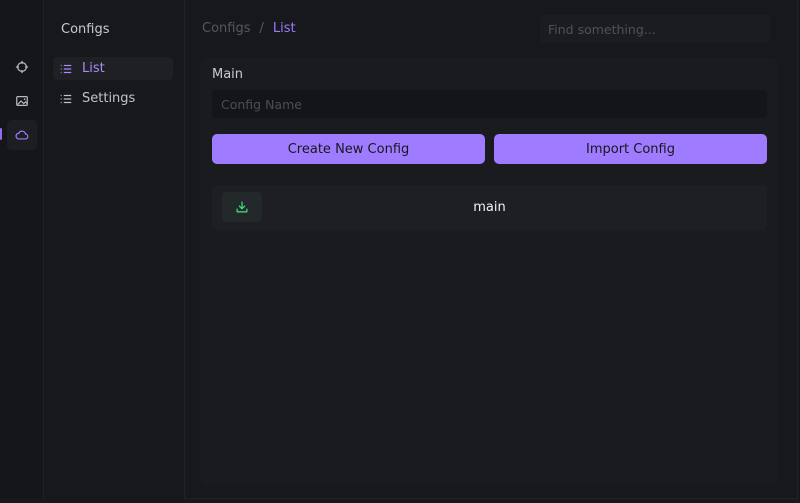 This screenshot has width=800, height=503. What do you see at coordinates (109, 98) in the screenshot?
I see `sidebar-item-label: Settings` at bounding box center [109, 98].